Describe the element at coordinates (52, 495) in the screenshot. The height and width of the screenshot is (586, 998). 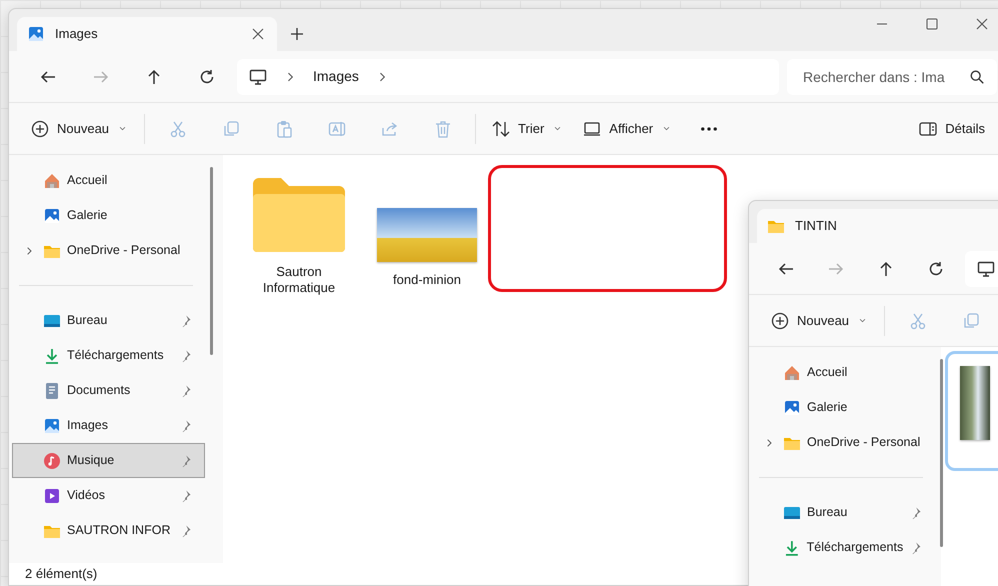
I see `video-icon` at that location.